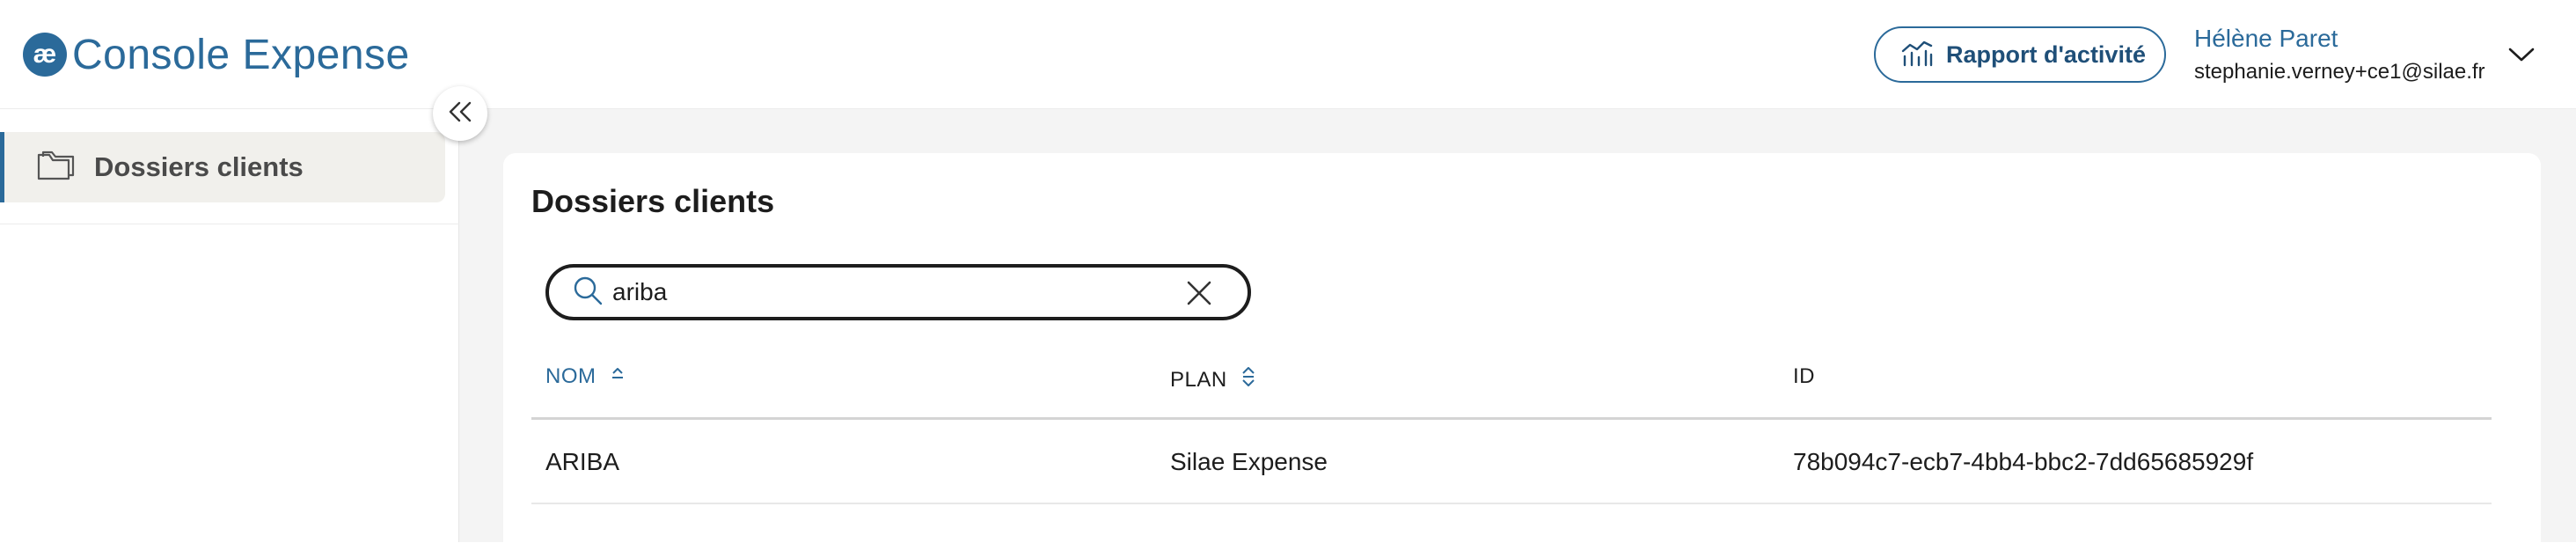  I want to click on cell-plan: Silae Expense, so click(1249, 461).